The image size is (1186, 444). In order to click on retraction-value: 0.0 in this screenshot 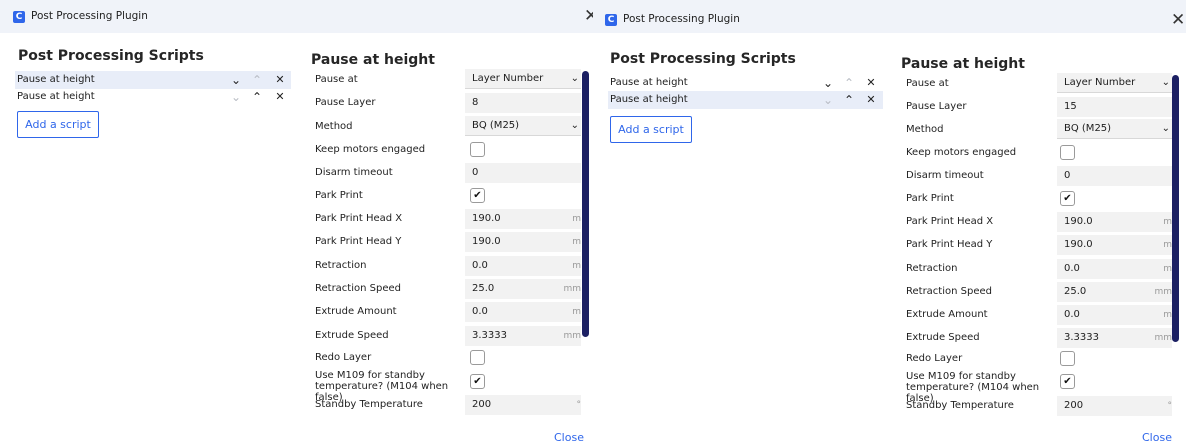, I will do `click(480, 265)`.